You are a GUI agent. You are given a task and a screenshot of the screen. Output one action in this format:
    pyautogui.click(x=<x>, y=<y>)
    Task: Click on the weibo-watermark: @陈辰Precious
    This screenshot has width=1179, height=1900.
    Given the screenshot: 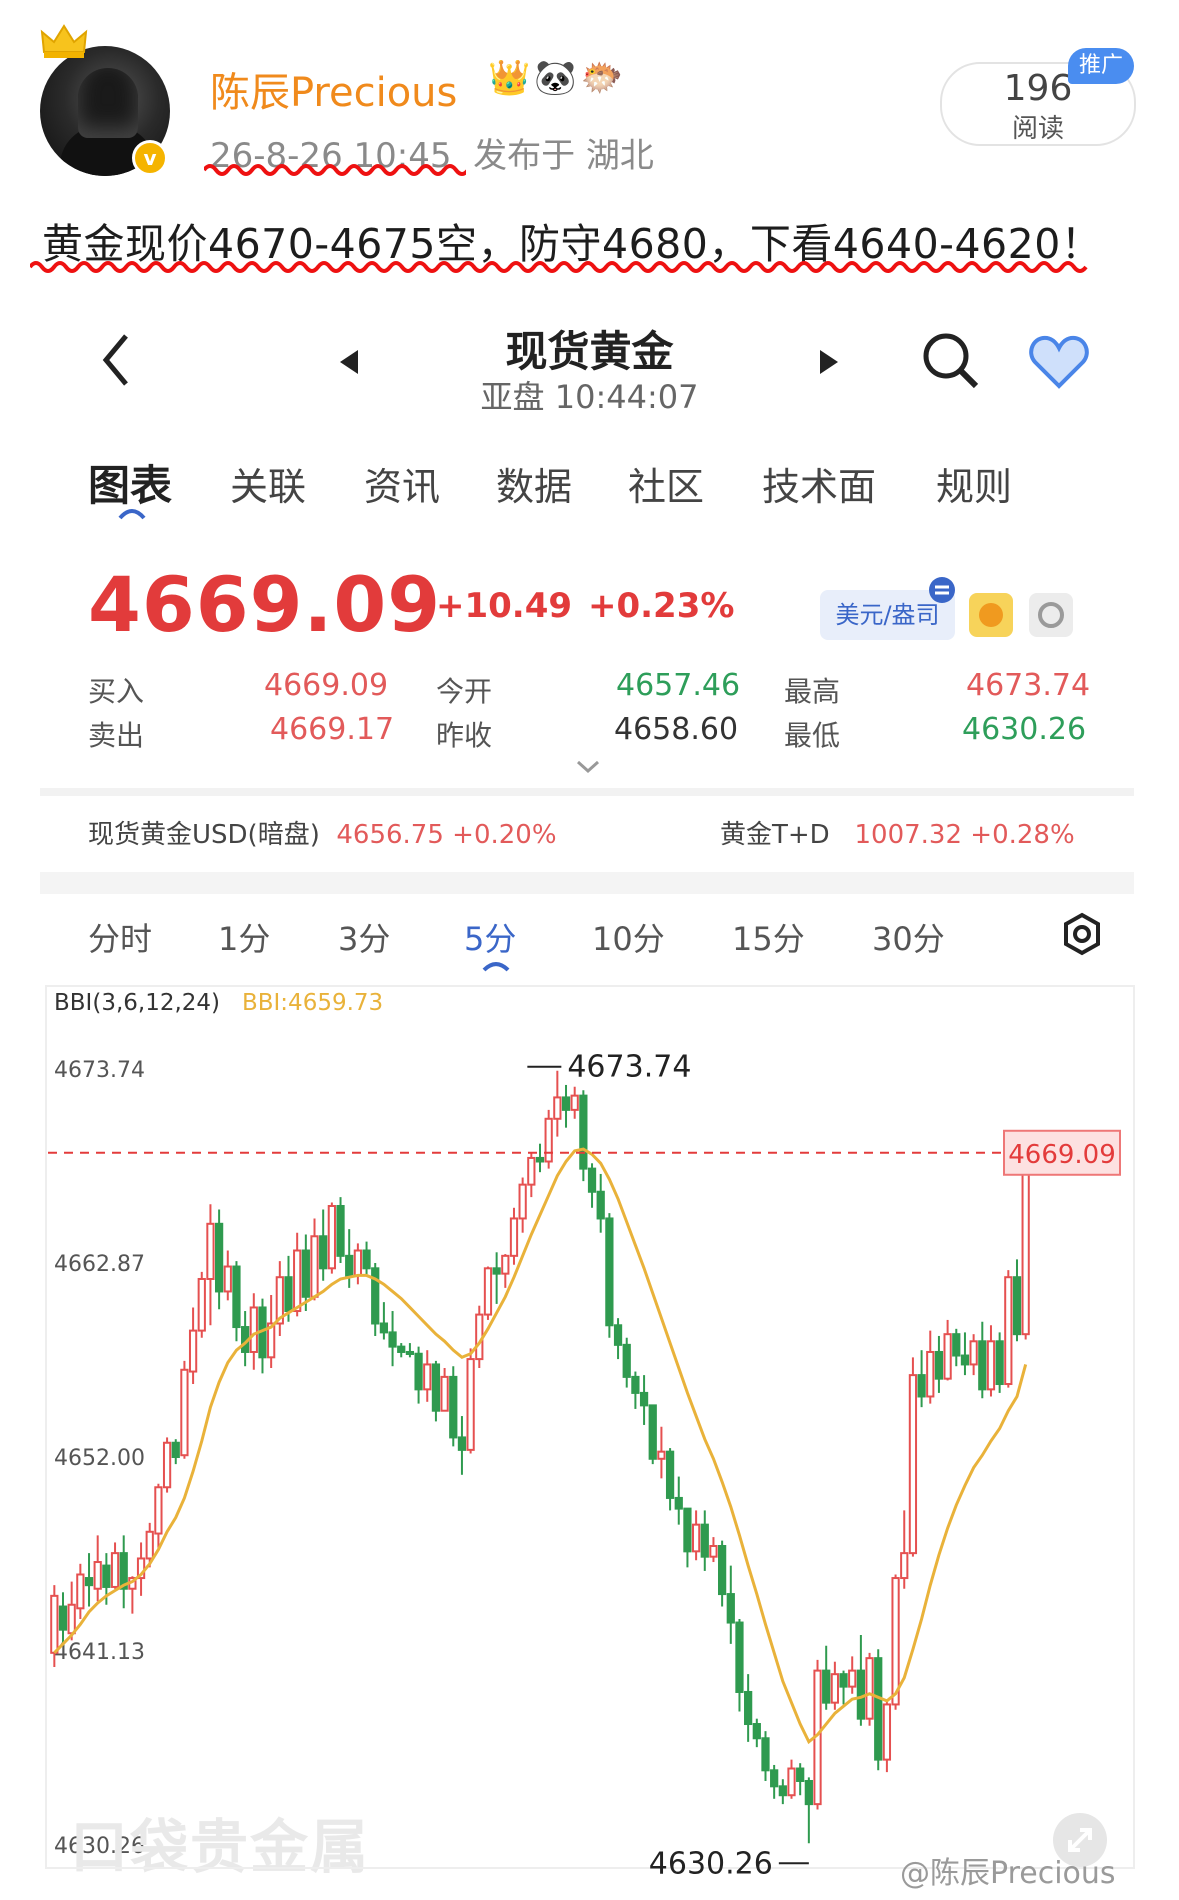 What is the action you would take?
    pyautogui.click(x=1008, y=1873)
    